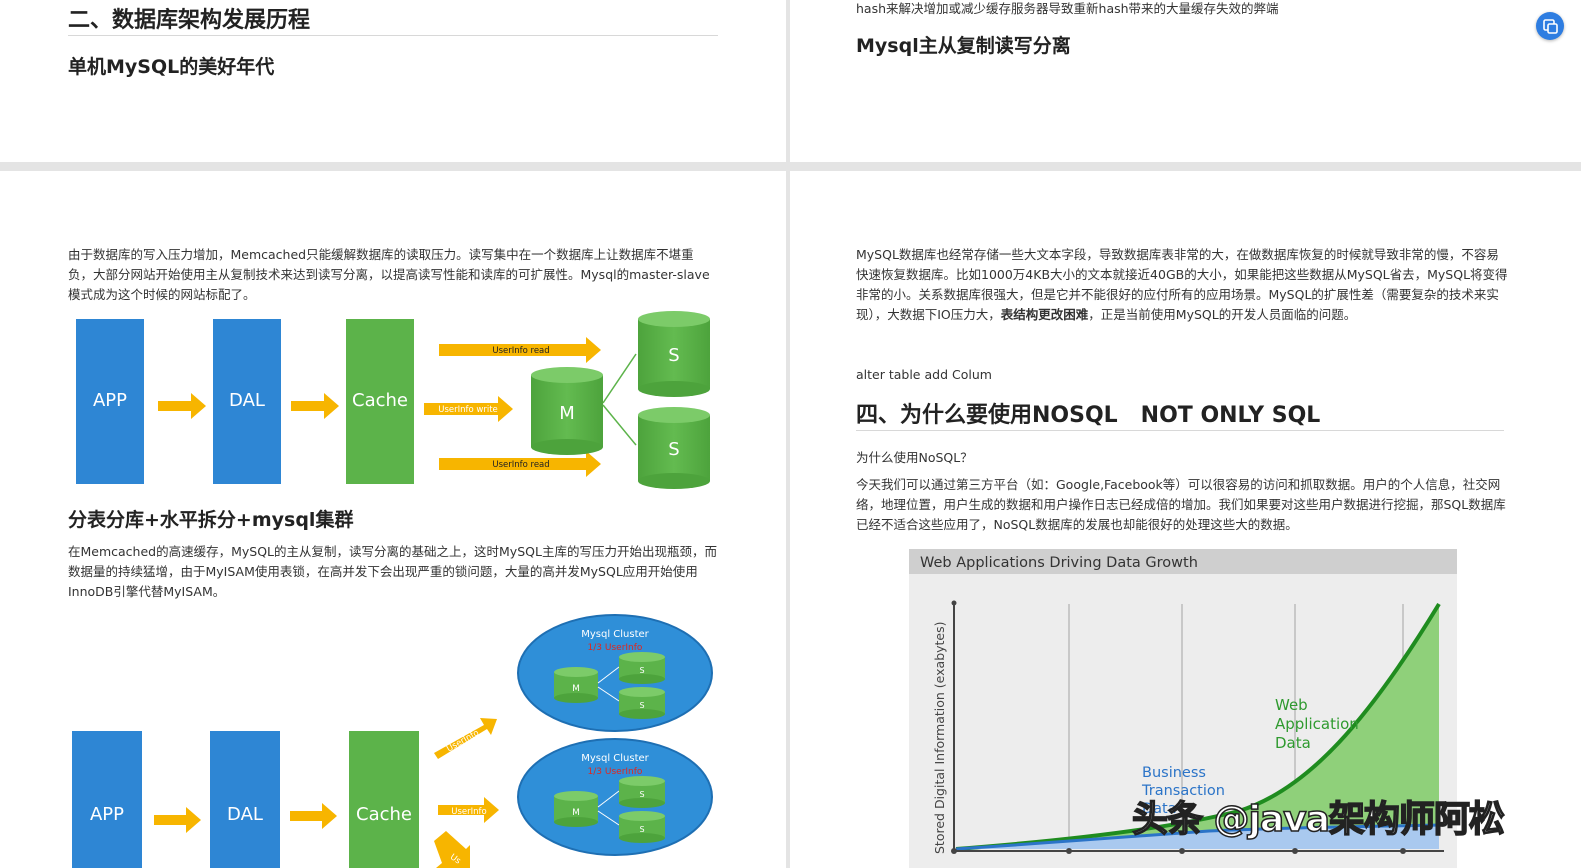 The image size is (1581, 868). I want to click on page-top-left: 二、数据库架构发展历程 单机MySQL的美好年代, so click(393, 81).